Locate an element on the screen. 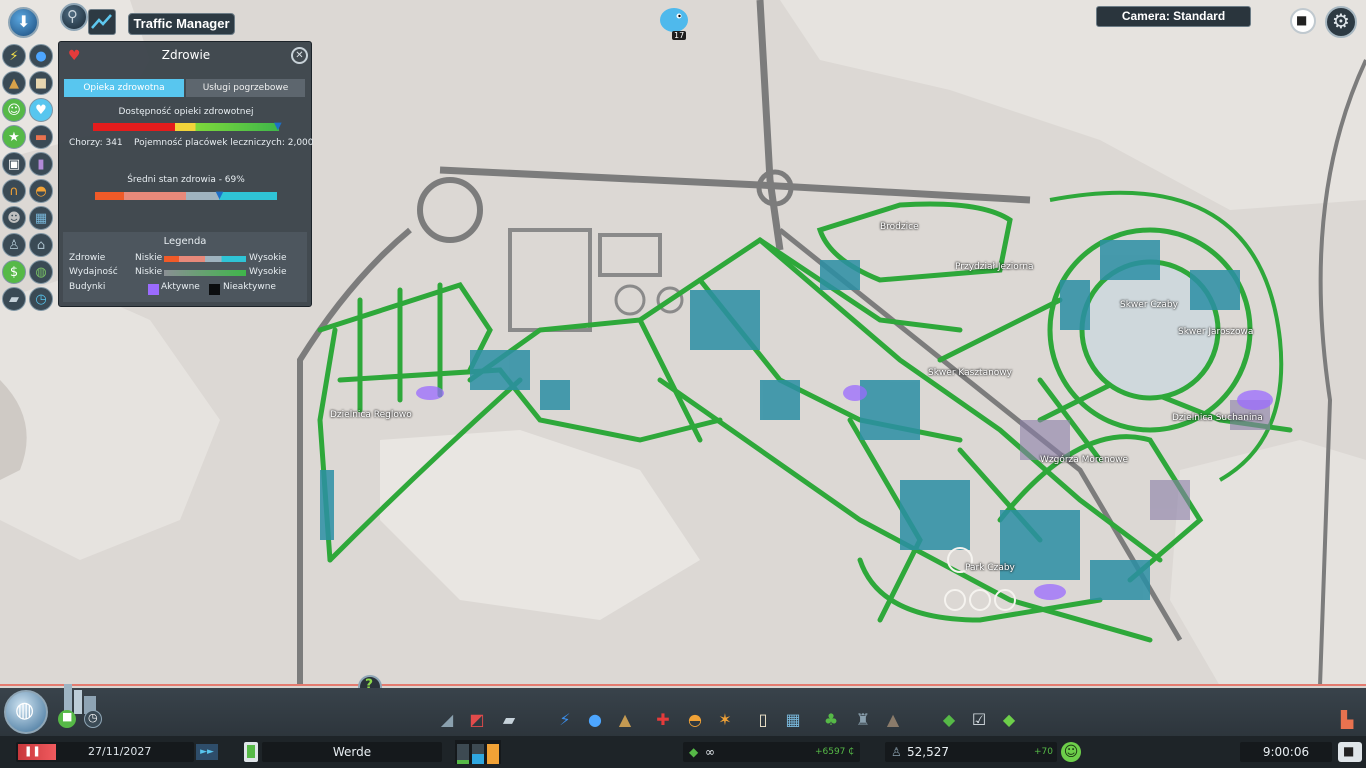 This screenshot has height=768, width=1366. lock-icon: ■ is located at coordinates (67, 716).